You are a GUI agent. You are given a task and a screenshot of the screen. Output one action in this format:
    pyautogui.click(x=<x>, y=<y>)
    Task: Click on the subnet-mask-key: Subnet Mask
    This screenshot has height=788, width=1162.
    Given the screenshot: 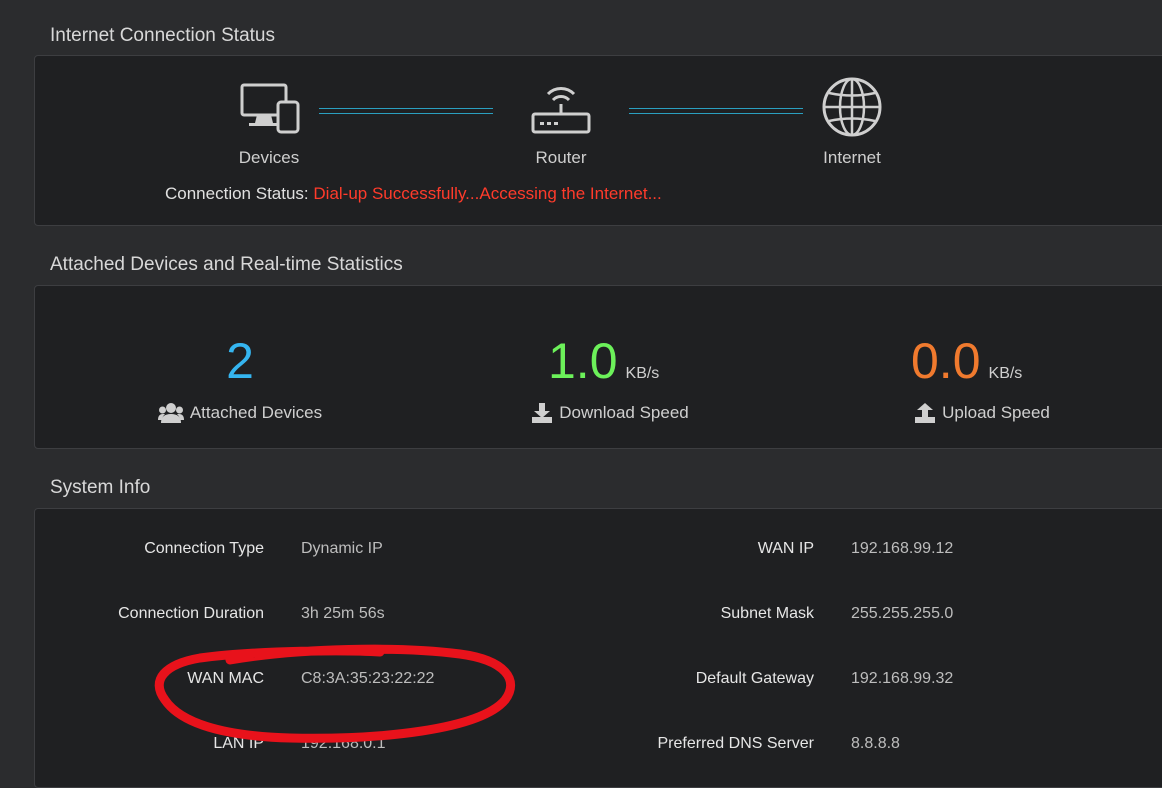 What is the action you would take?
    pyautogui.click(x=767, y=613)
    